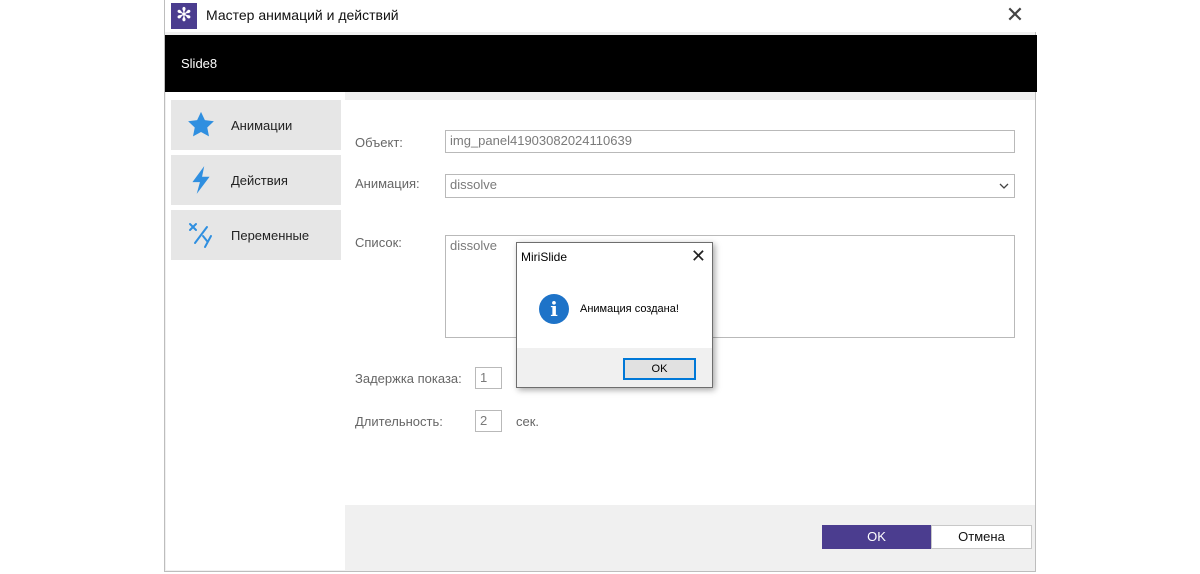 The height and width of the screenshot is (574, 1200). Describe the element at coordinates (379, 142) in the screenshot. I see `object-label: Объект:` at that location.